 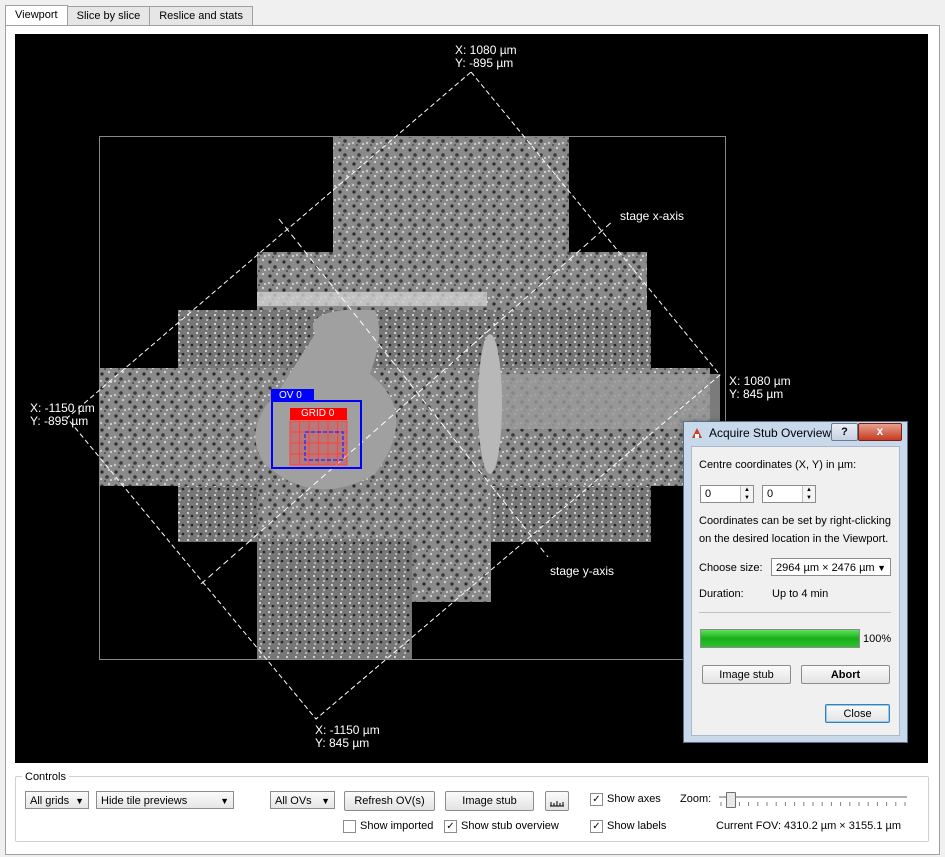 What do you see at coordinates (347, 736) in the screenshot?
I see `corner-label-bottom: X: -1150 µm Y: 845 µm` at bounding box center [347, 736].